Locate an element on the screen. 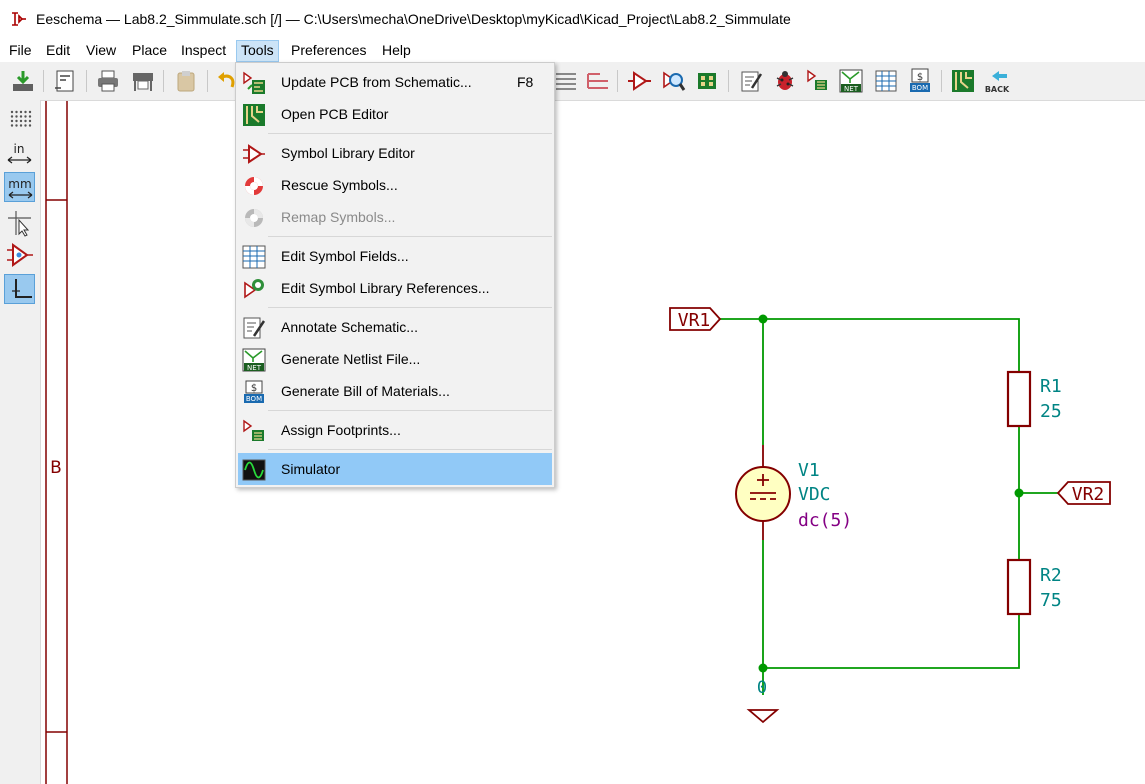 The height and width of the screenshot is (784, 1145). menu-file: File is located at coordinates (20, 50).